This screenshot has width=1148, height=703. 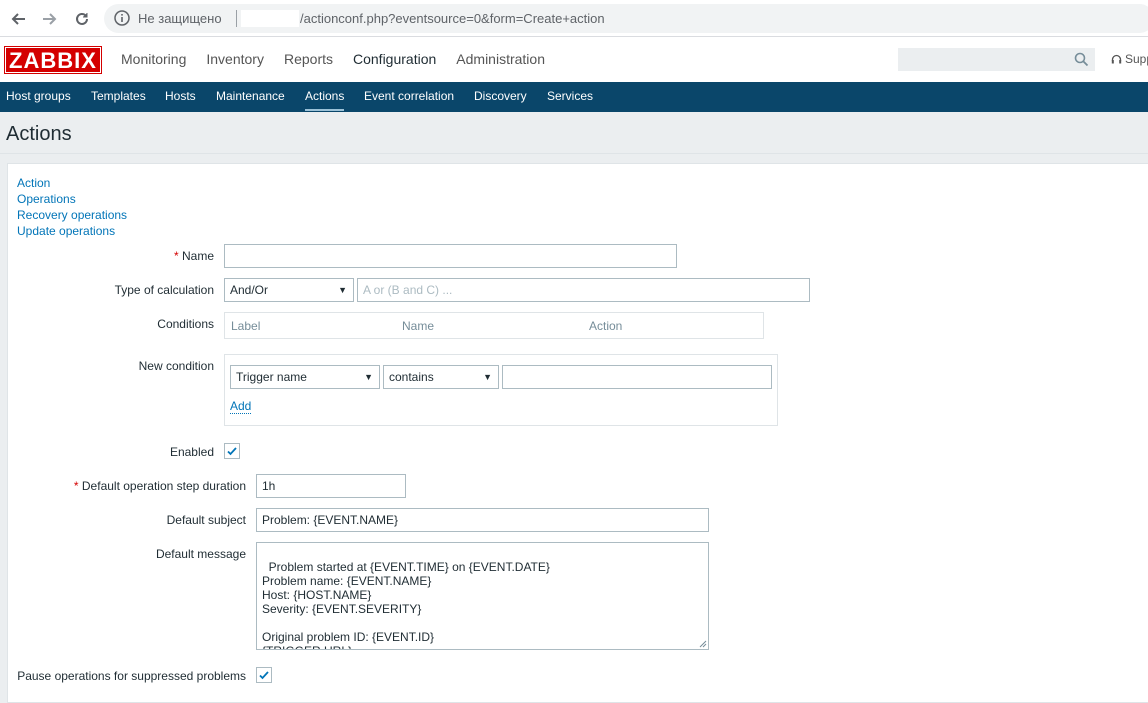 I want to click on column-name: Name, so click(x=418, y=326).